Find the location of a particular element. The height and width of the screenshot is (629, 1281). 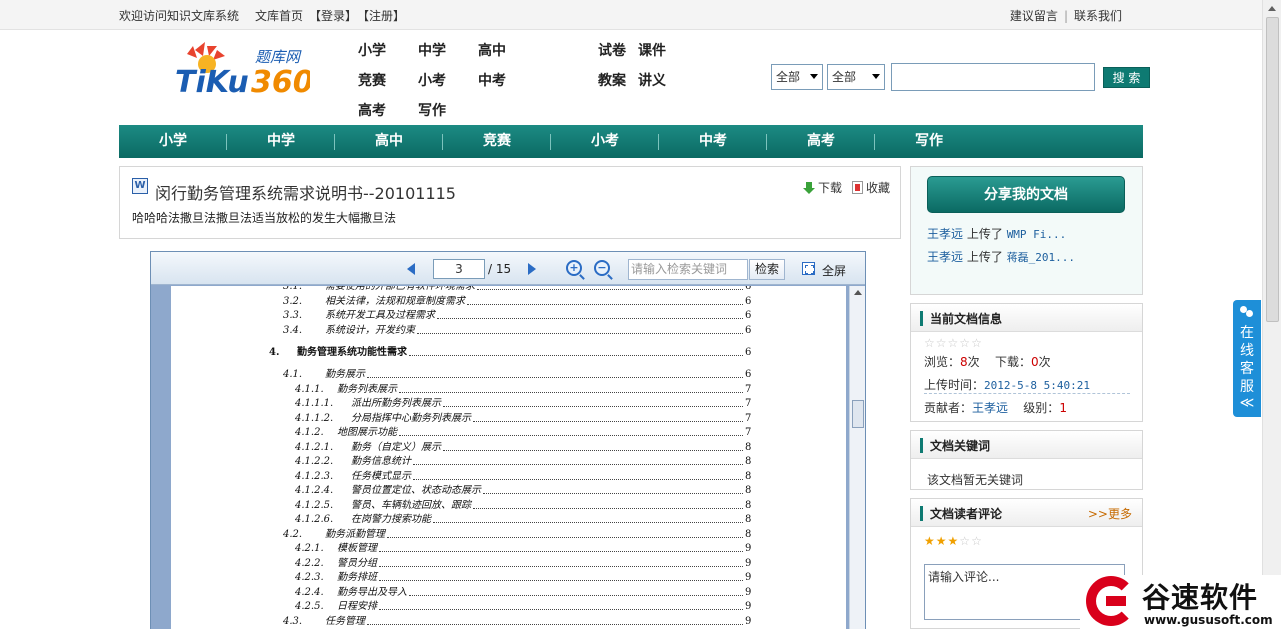

dropdown-arrow-icon is located at coordinates (876, 76).